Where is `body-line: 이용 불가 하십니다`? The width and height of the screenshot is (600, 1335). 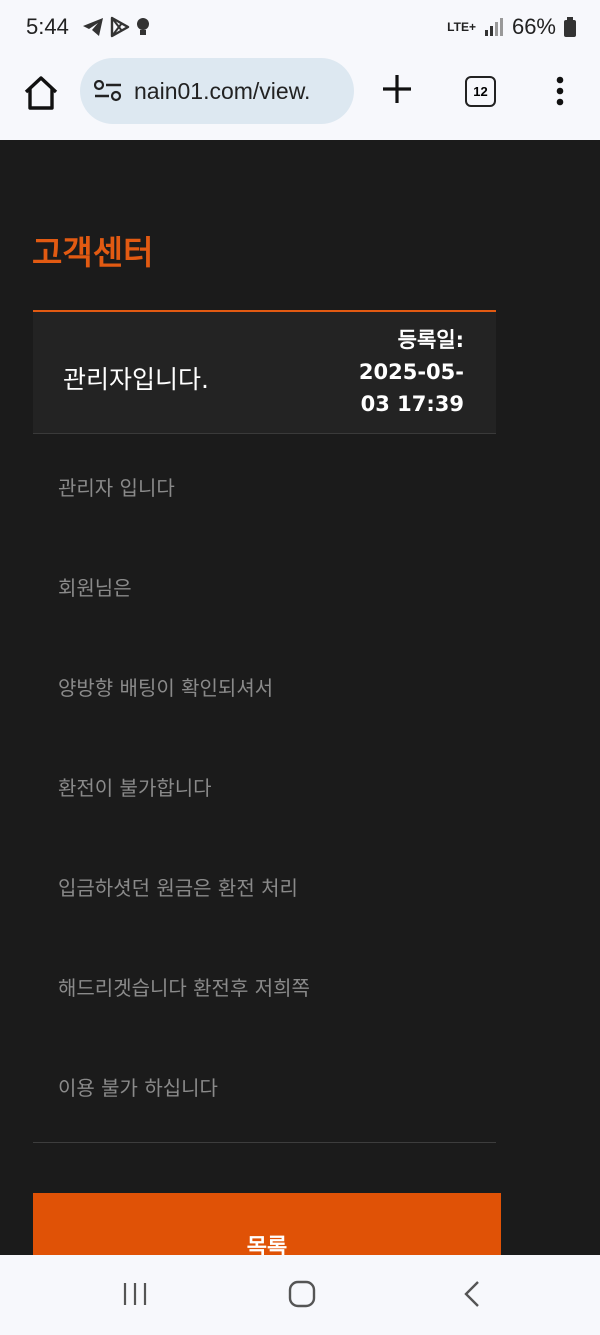
body-line: 이용 불가 하십니다 is located at coordinates (138, 1088).